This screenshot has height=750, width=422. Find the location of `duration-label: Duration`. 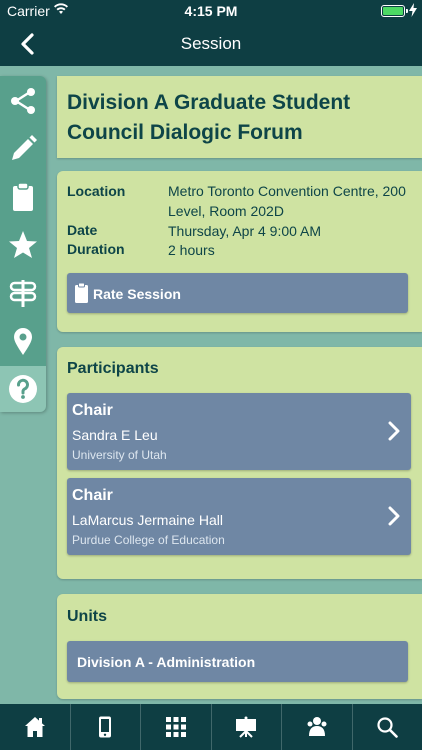

duration-label: Duration is located at coordinates (96, 249).